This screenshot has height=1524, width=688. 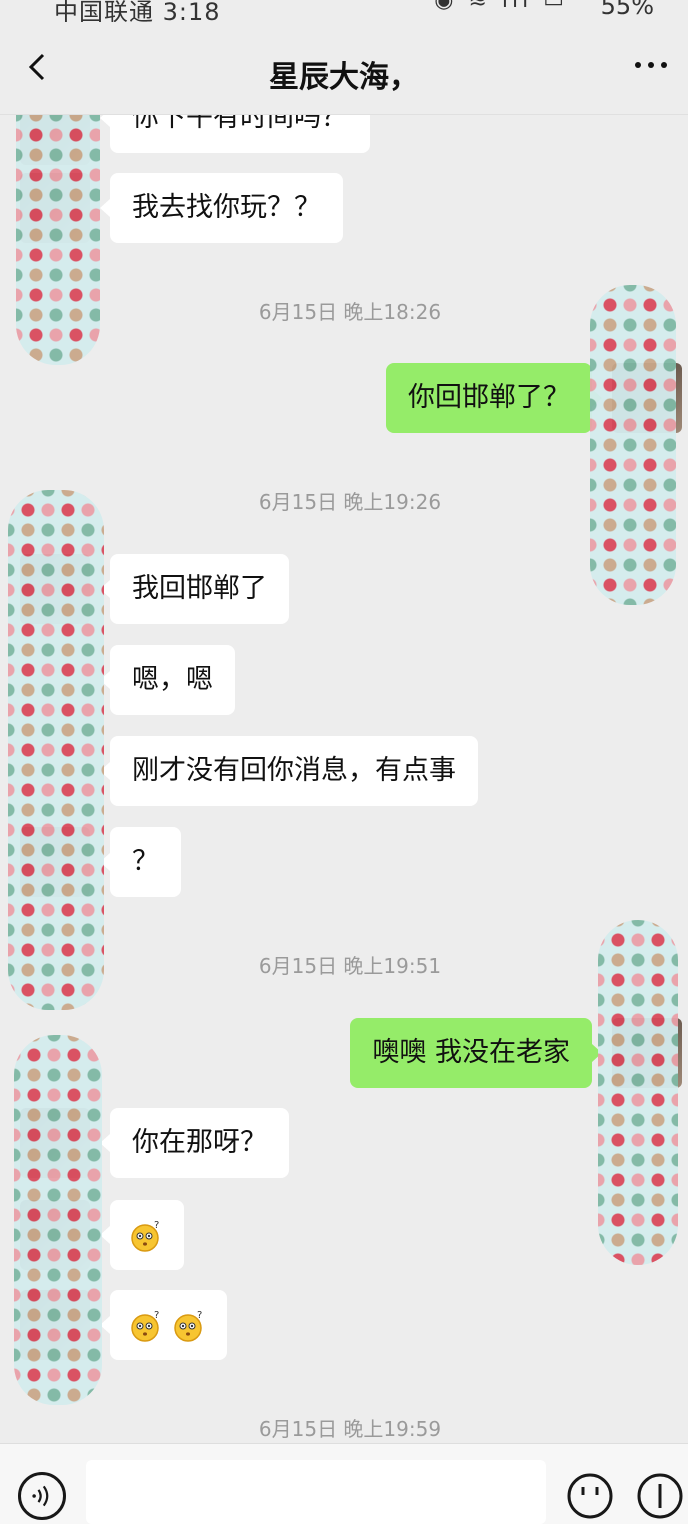 I want to click on message-bubble-incoming: 我回邯郸了, so click(x=194, y=589).